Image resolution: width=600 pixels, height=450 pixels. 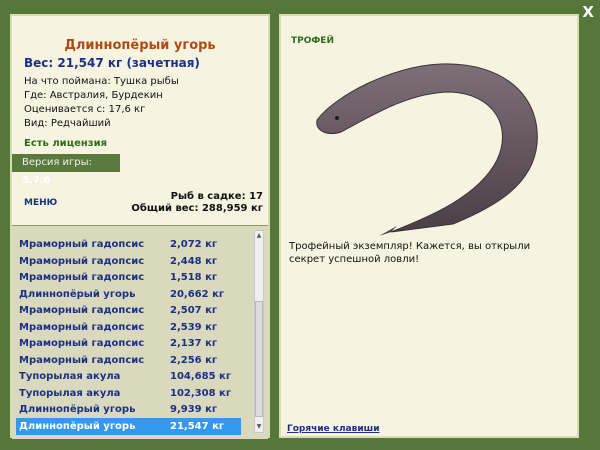 I want to click on list-item-weight: 2,539 кг, so click(x=194, y=327).